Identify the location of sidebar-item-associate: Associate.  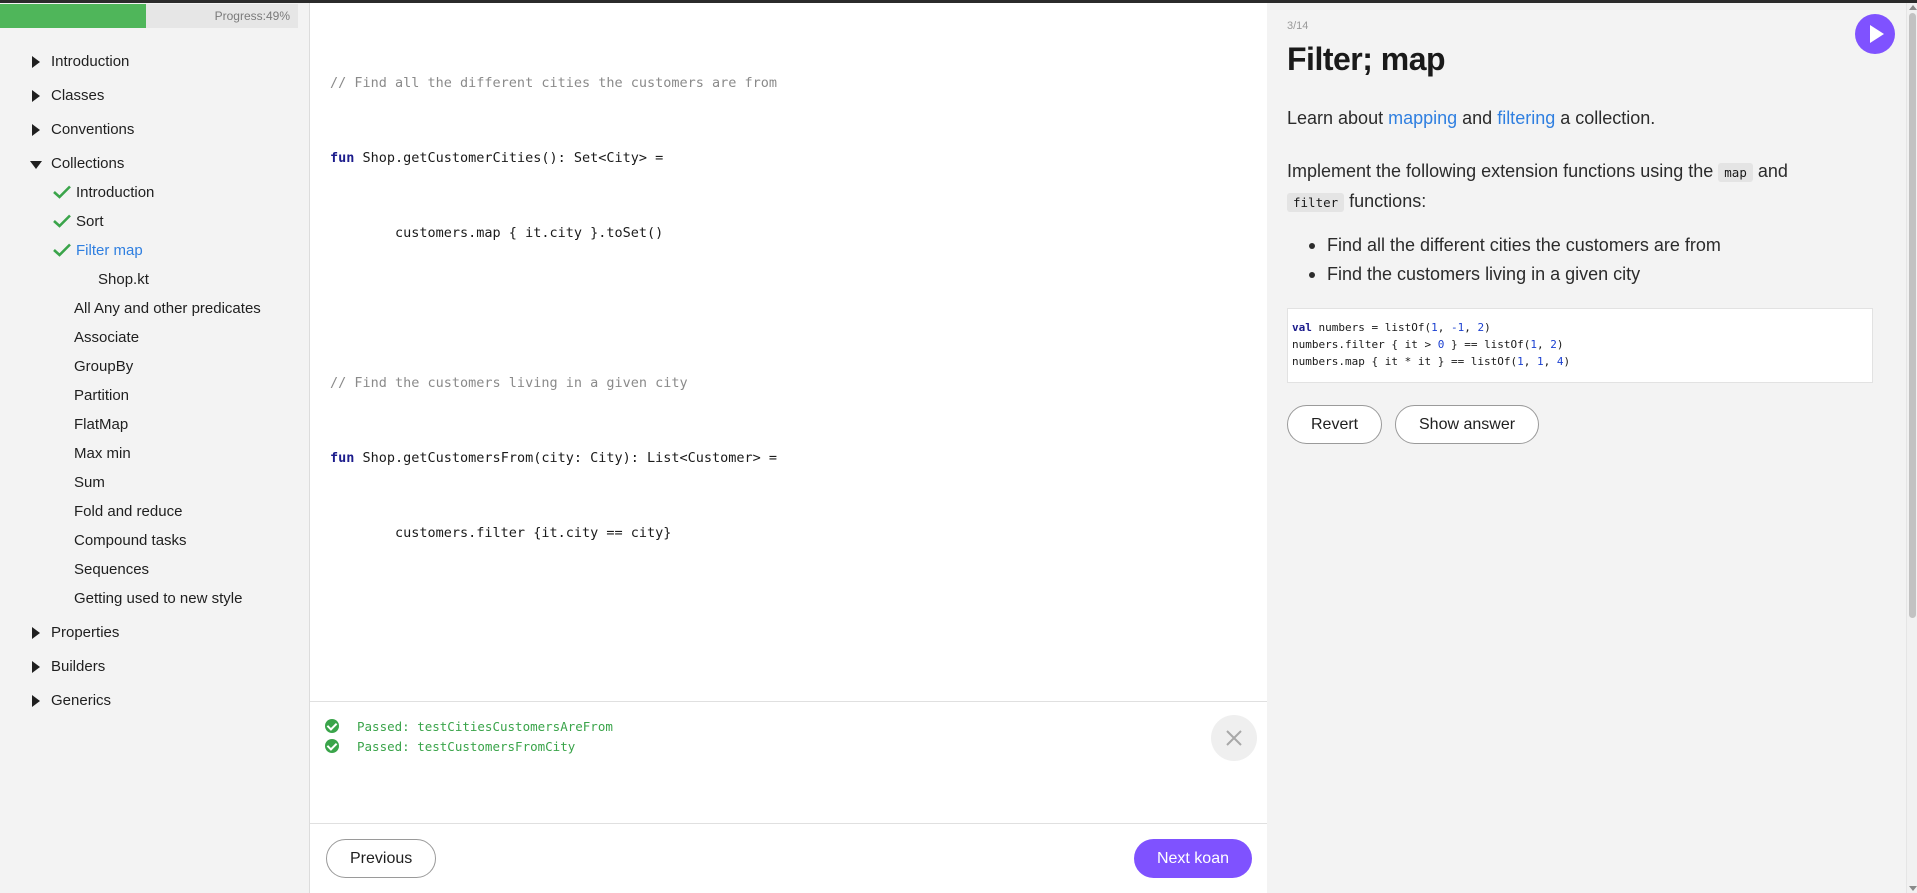
(106, 338).